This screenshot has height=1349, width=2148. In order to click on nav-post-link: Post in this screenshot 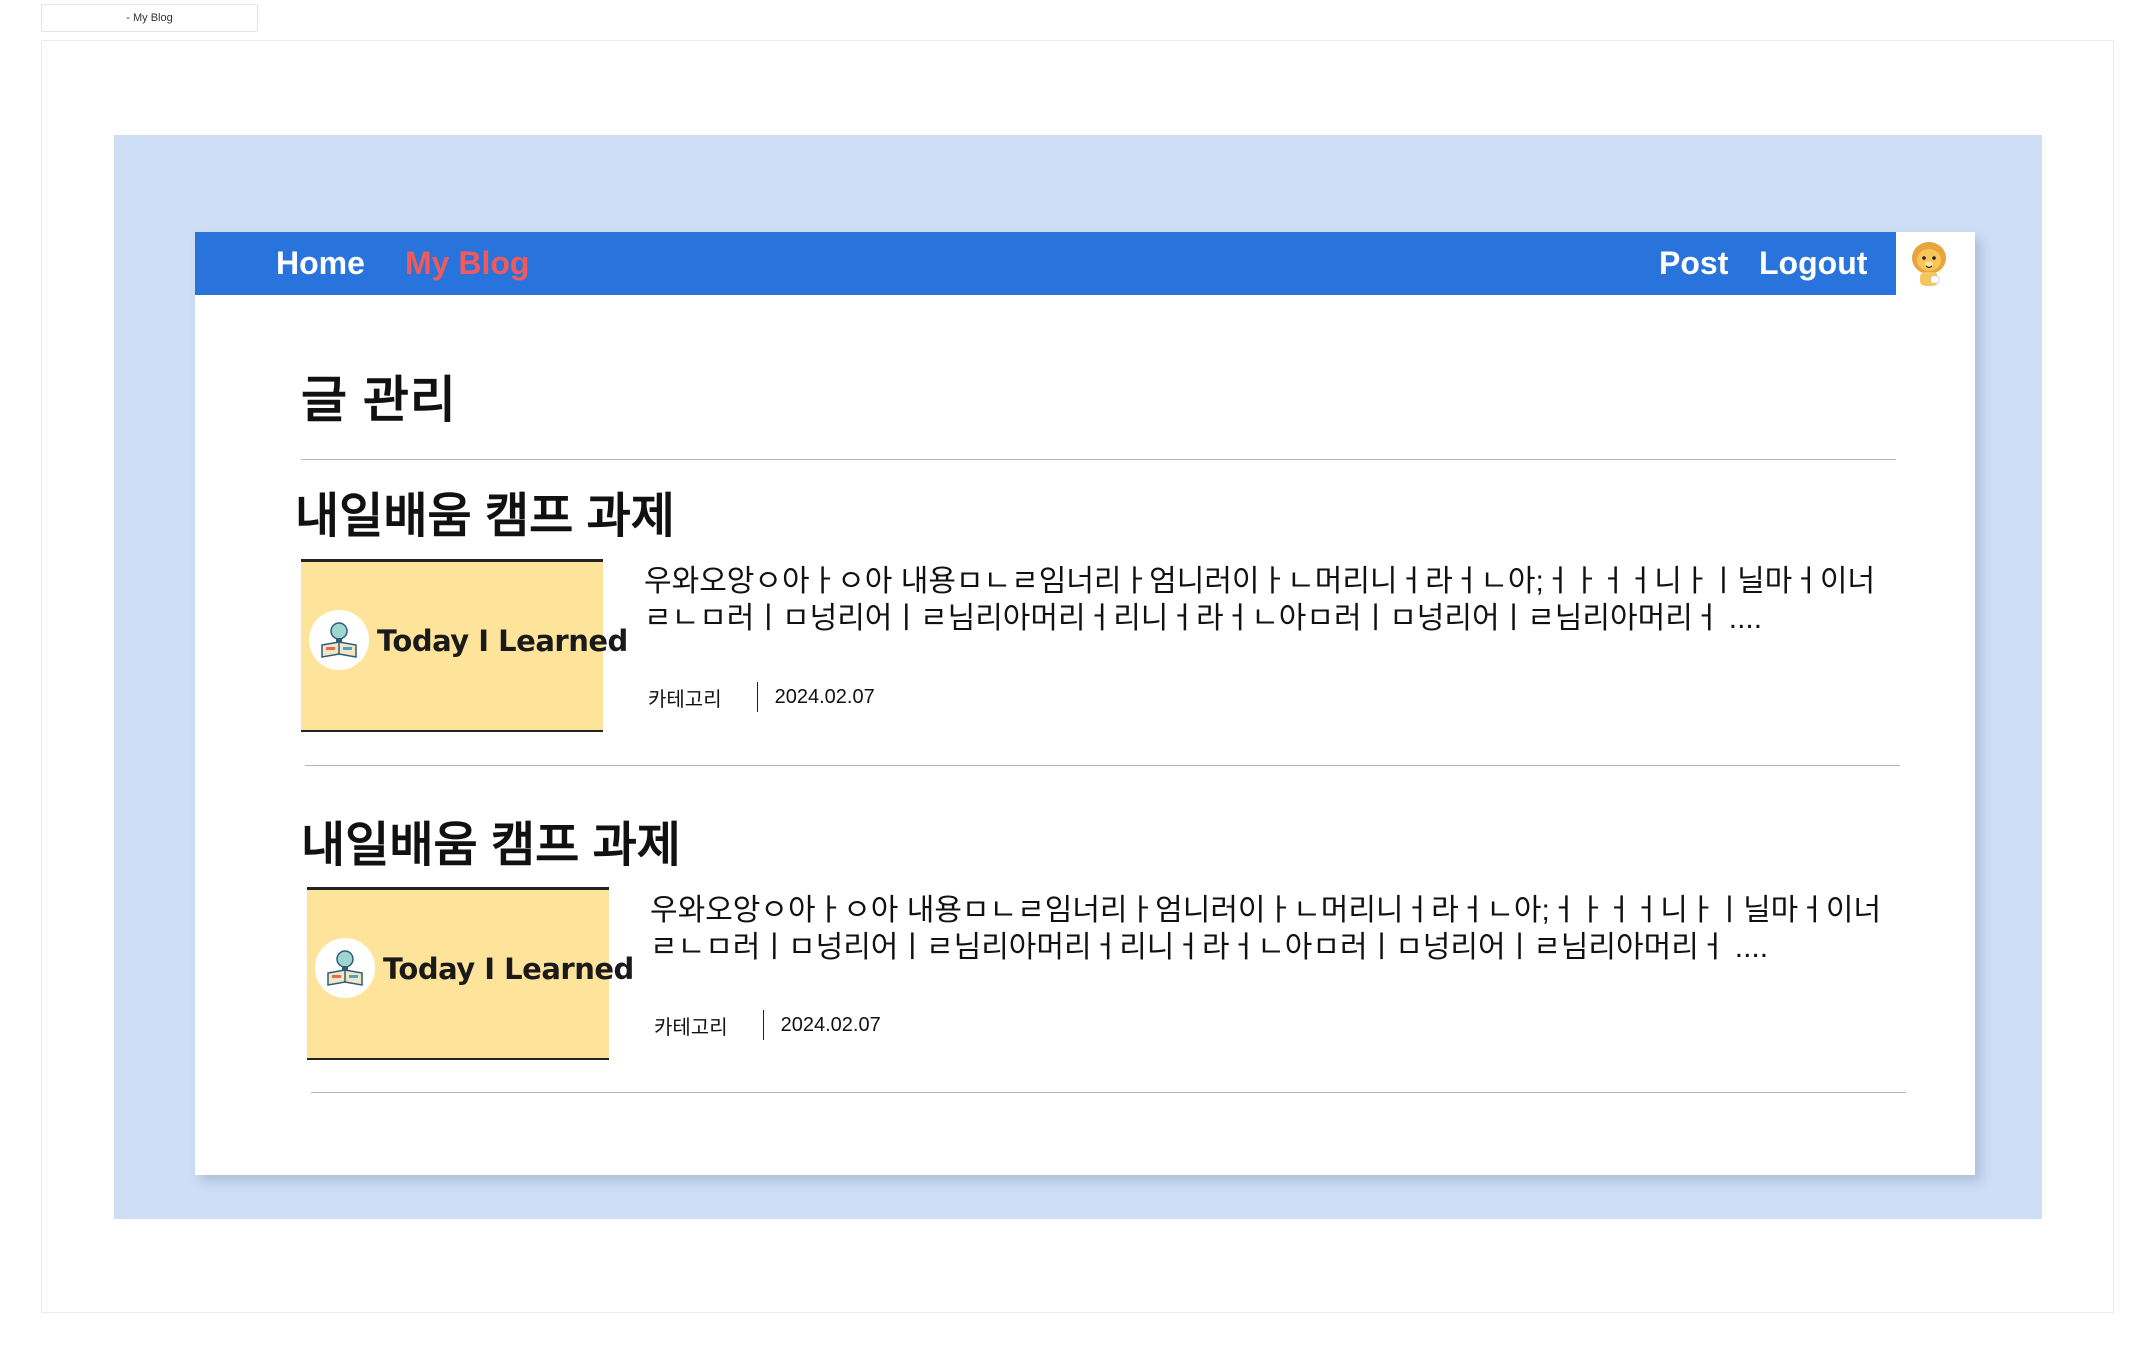, I will do `click(1693, 263)`.